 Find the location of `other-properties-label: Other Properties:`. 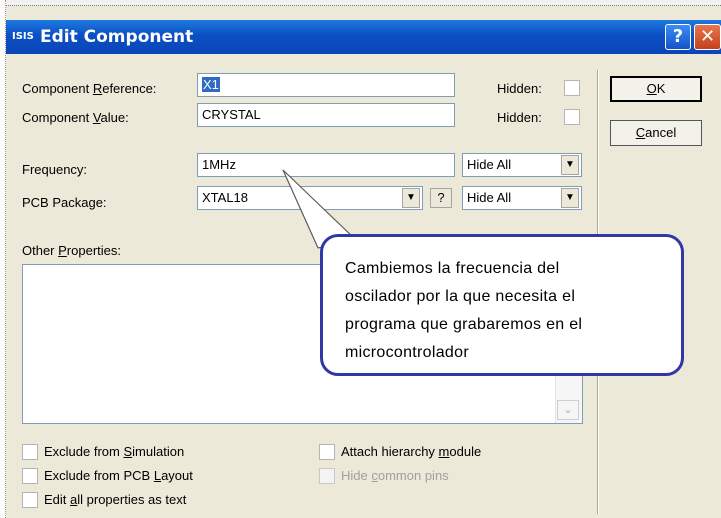

other-properties-label: Other Properties: is located at coordinates (71, 250).